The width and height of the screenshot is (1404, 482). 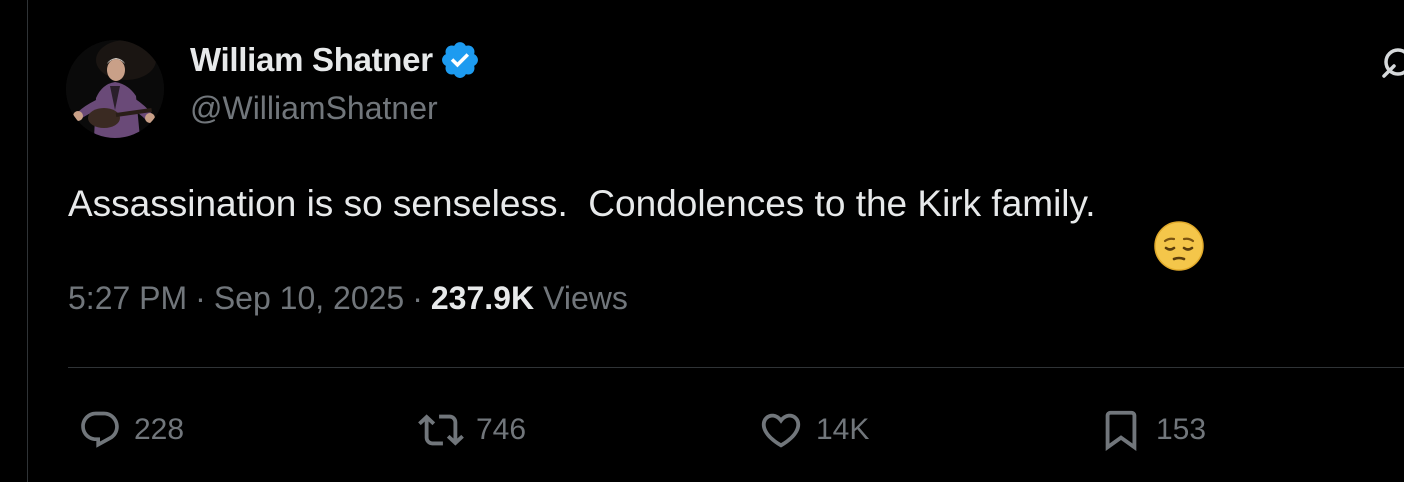 I want to click on divider, so click(x=736, y=367).